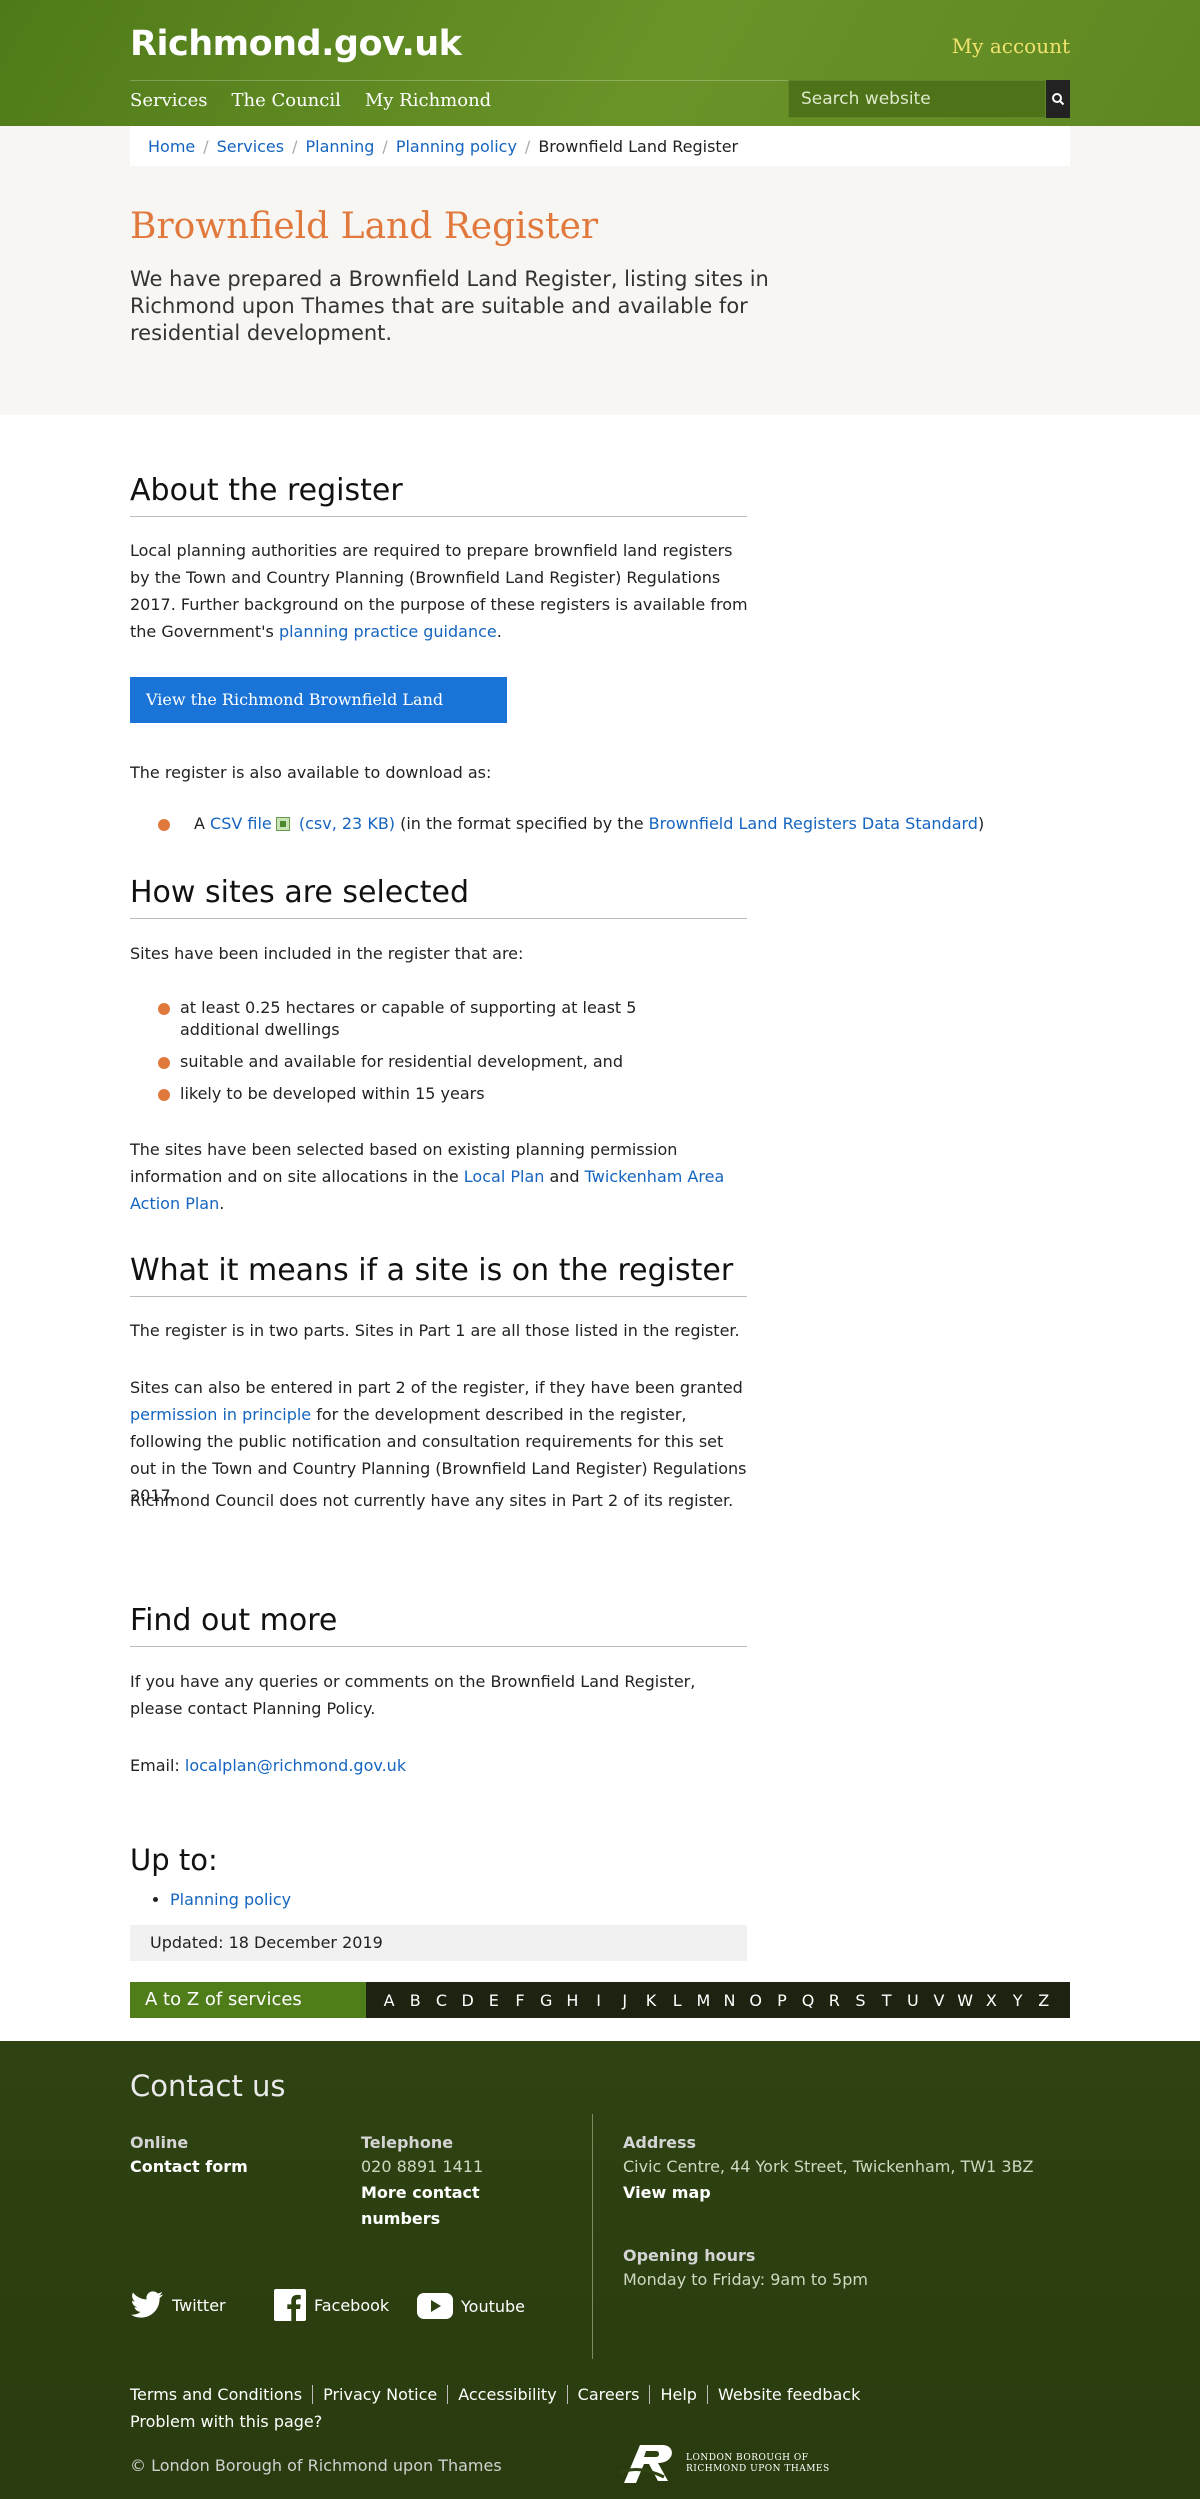 This screenshot has height=2499, width=1200. What do you see at coordinates (250, 146) in the screenshot?
I see `breadcrumb-services: Services` at bounding box center [250, 146].